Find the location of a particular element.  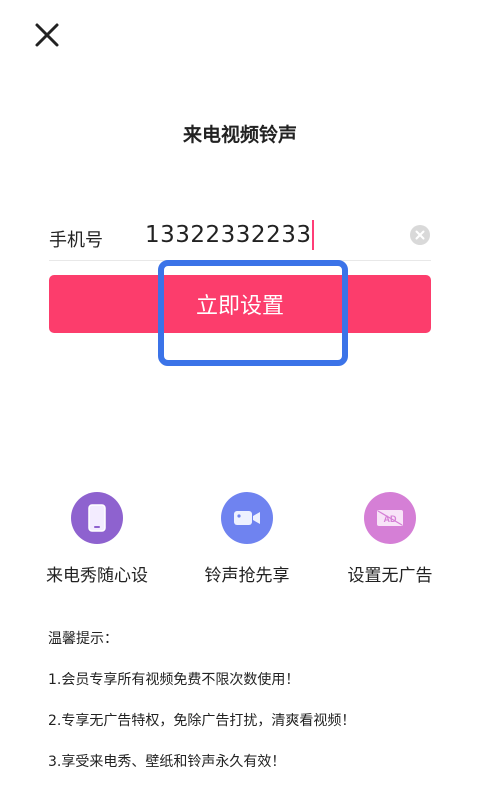

set-now-button: 立即设置 is located at coordinates (240, 304).